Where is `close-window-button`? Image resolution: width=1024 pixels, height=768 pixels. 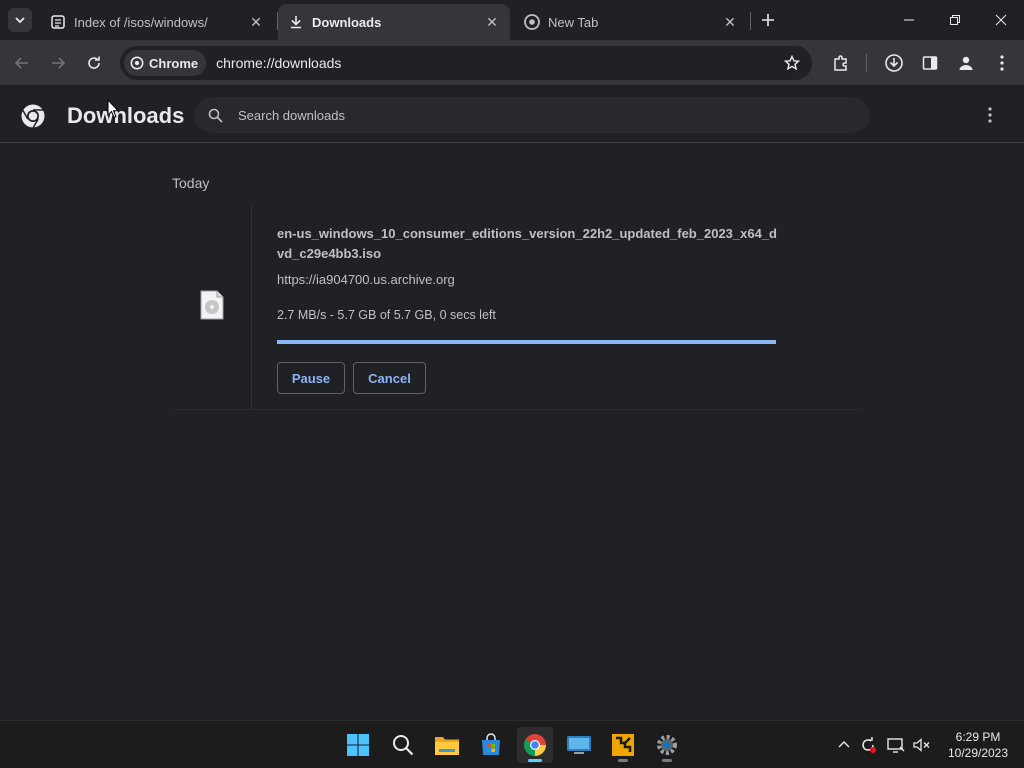 close-window-button is located at coordinates (1001, 20).